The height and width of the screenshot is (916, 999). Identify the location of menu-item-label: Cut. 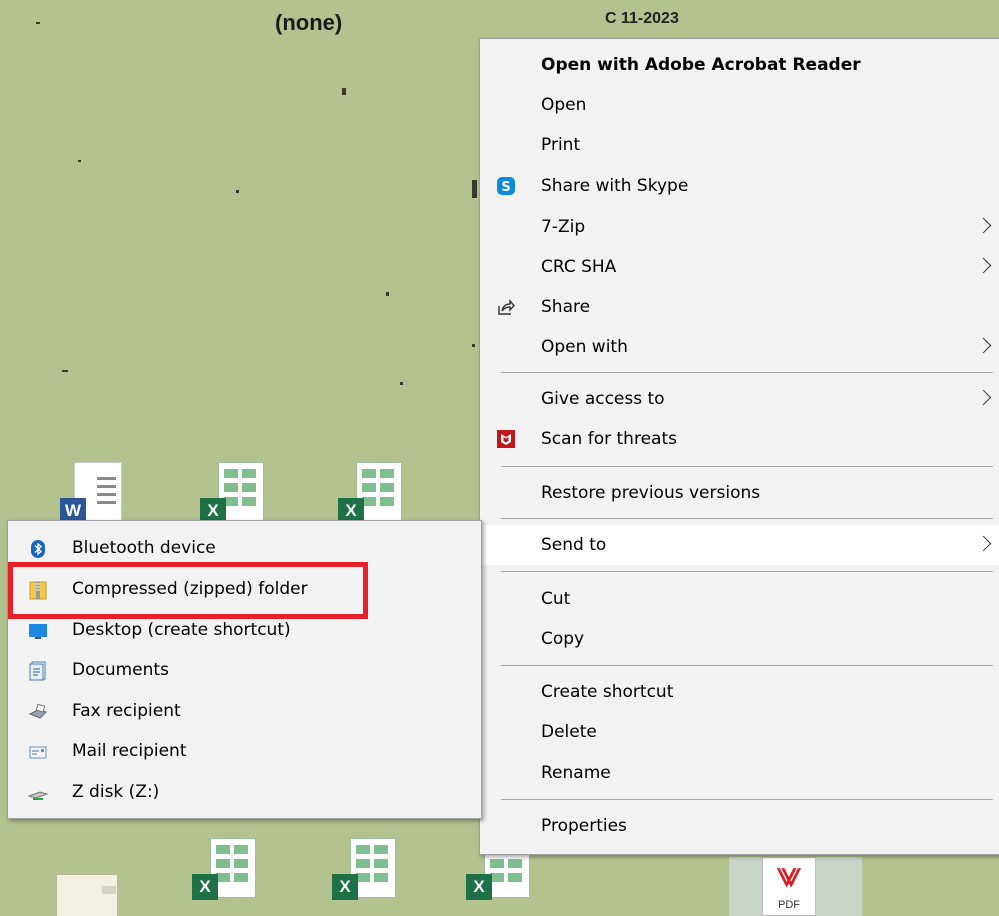
(556, 599).